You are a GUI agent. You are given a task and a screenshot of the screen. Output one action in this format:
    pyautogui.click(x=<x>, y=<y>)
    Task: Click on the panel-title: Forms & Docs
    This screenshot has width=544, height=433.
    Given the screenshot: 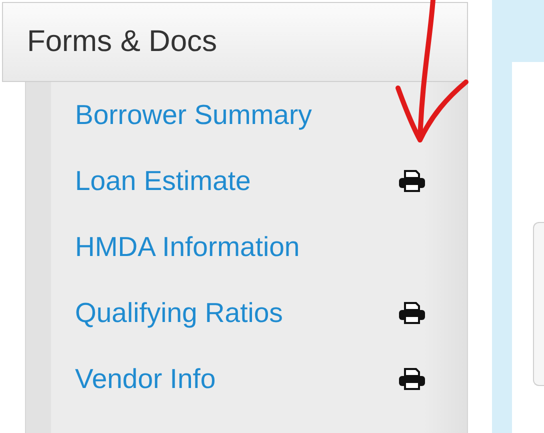 What is the action you would take?
    pyautogui.click(x=122, y=42)
    